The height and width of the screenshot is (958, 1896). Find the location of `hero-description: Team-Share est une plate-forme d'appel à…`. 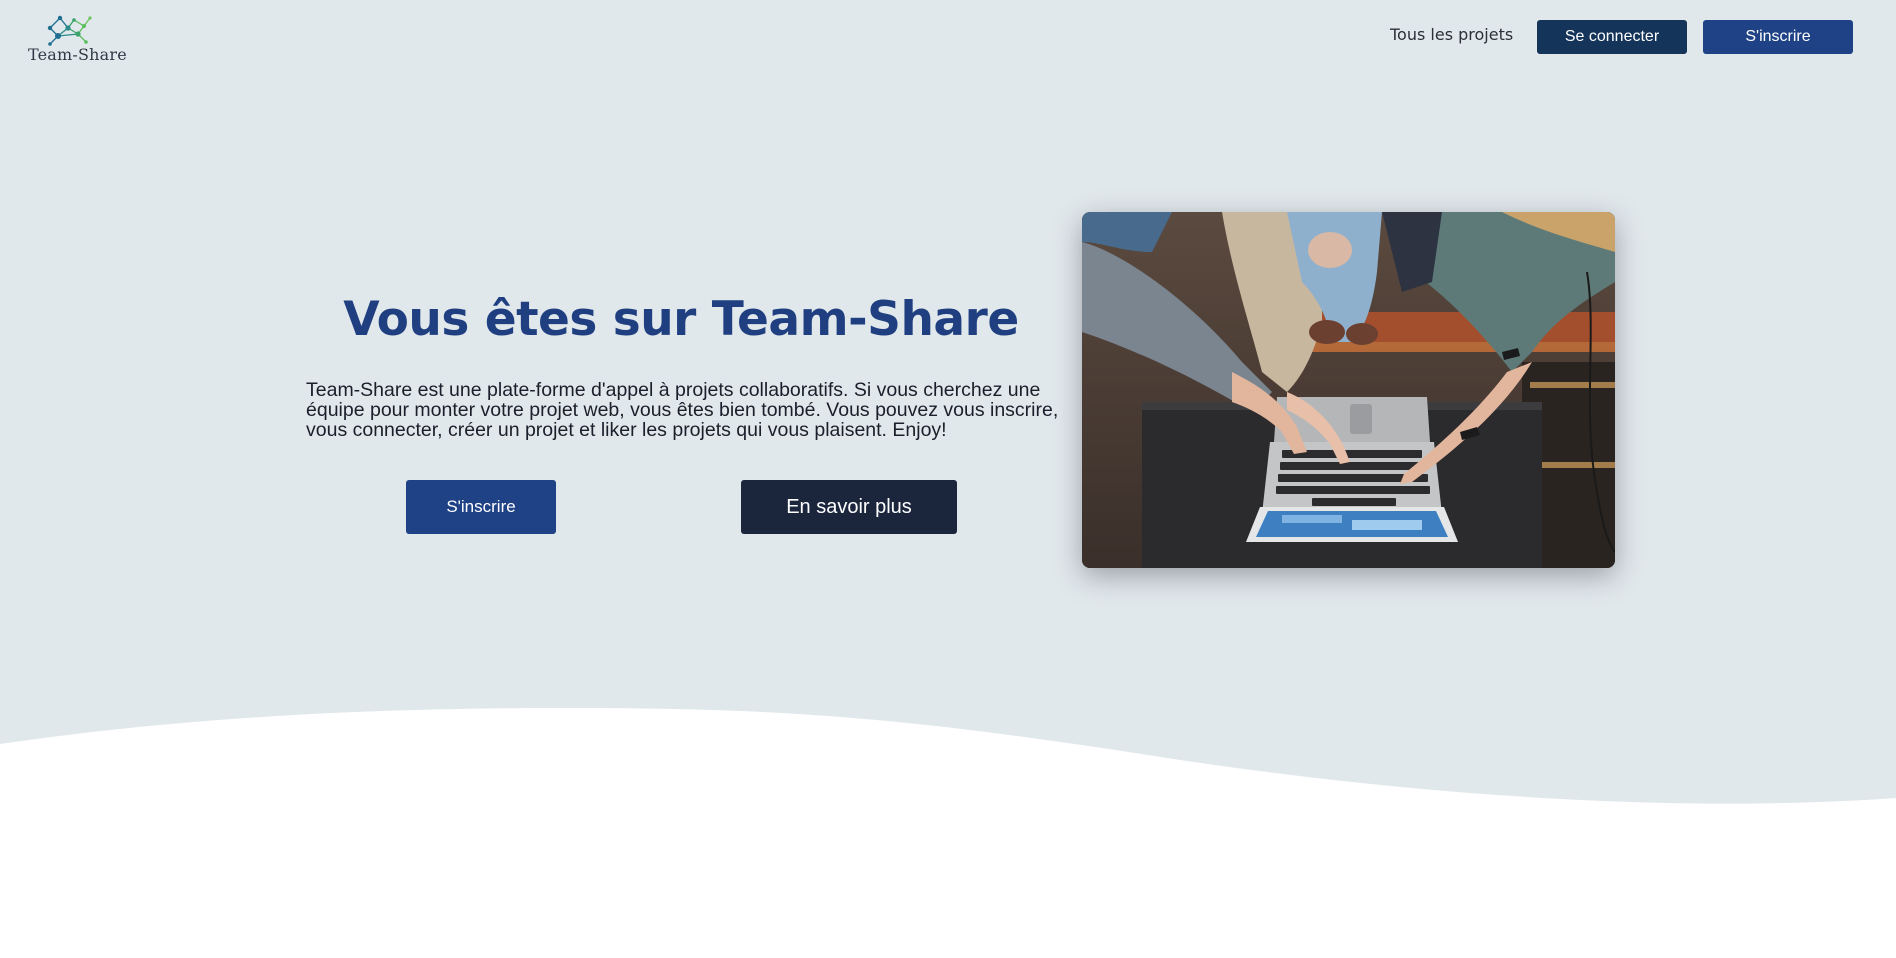

hero-description: Team-Share est une plate-forme d'appel à… is located at coordinates (682, 410).